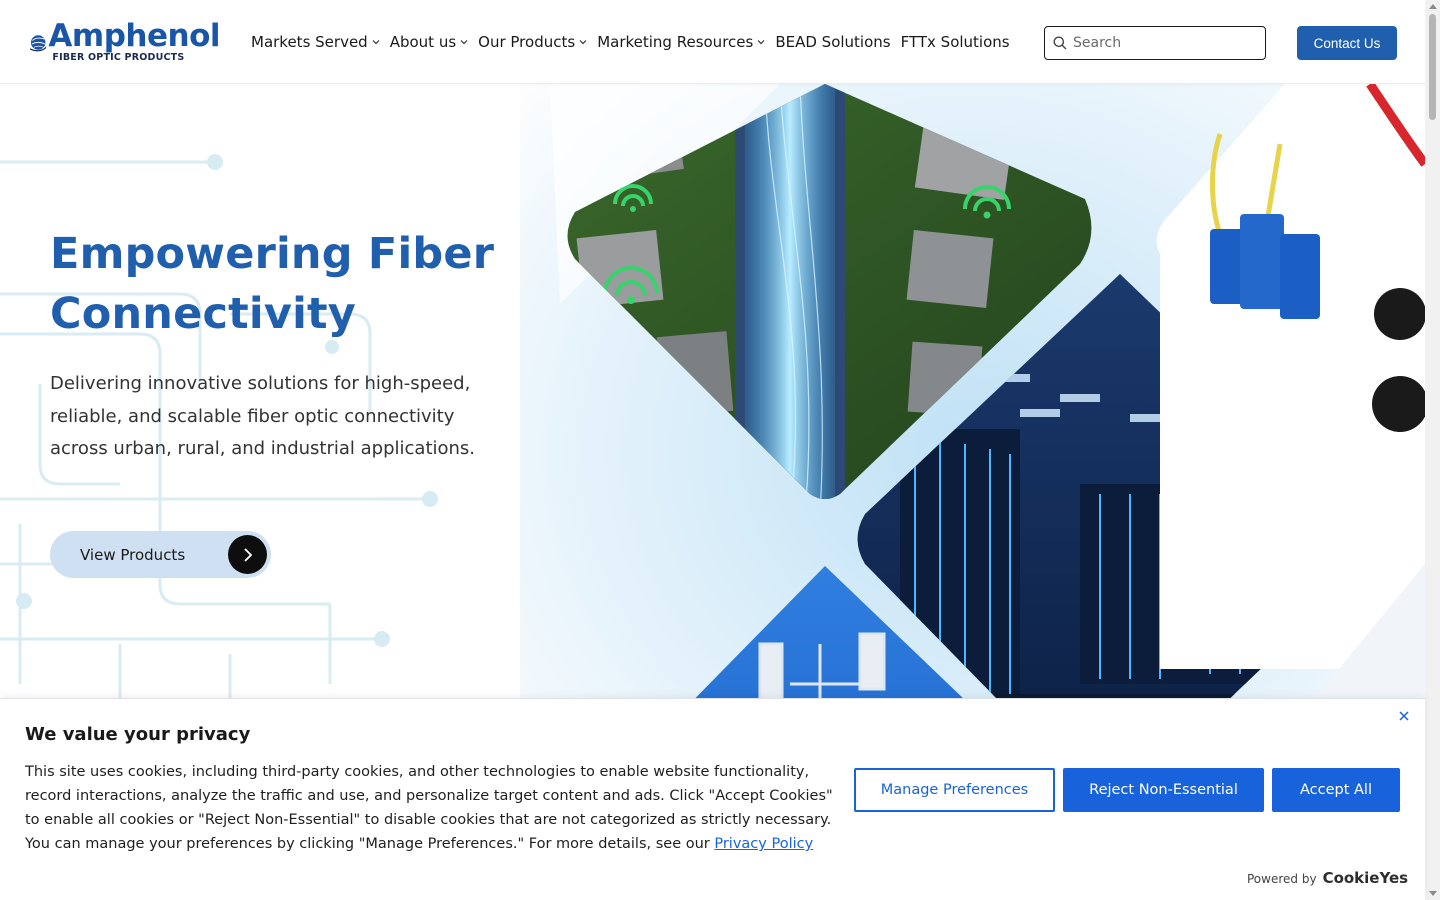  I want to click on scroll-up-arrow-icon, so click(1433, 6).